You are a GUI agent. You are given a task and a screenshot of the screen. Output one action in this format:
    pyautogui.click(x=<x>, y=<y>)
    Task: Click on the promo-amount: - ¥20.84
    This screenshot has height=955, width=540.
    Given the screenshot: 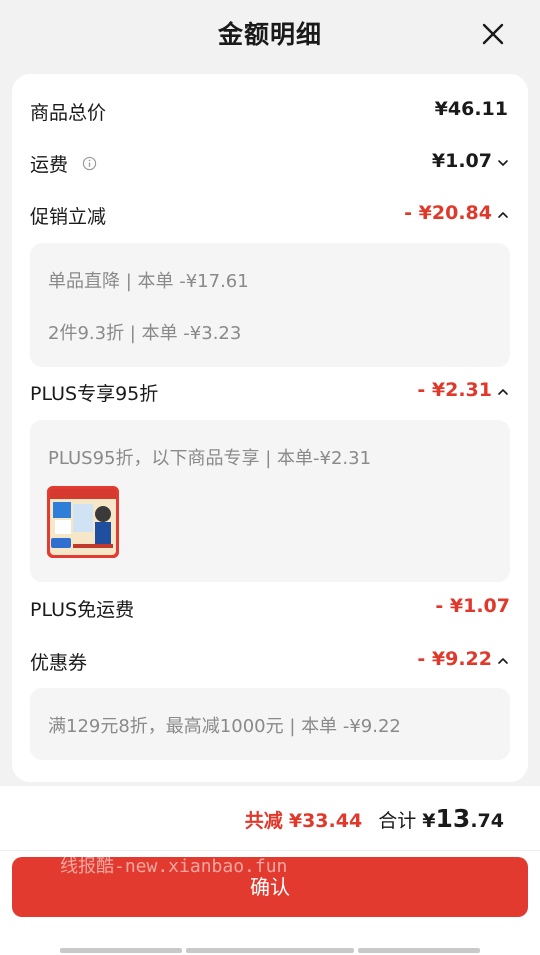 What is the action you would take?
    pyautogui.click(x=448, y=213)
    